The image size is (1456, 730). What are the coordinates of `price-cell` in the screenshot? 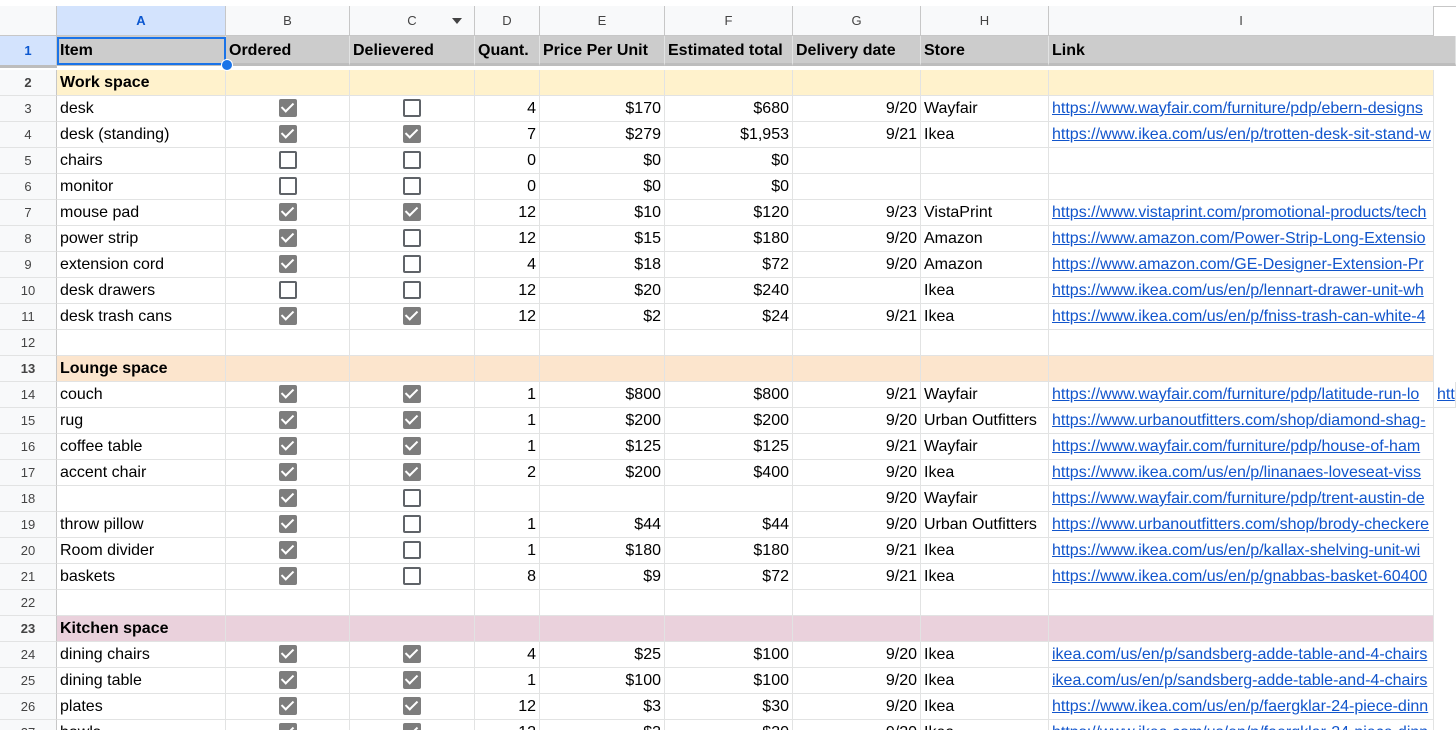 It's located at (602, 499).